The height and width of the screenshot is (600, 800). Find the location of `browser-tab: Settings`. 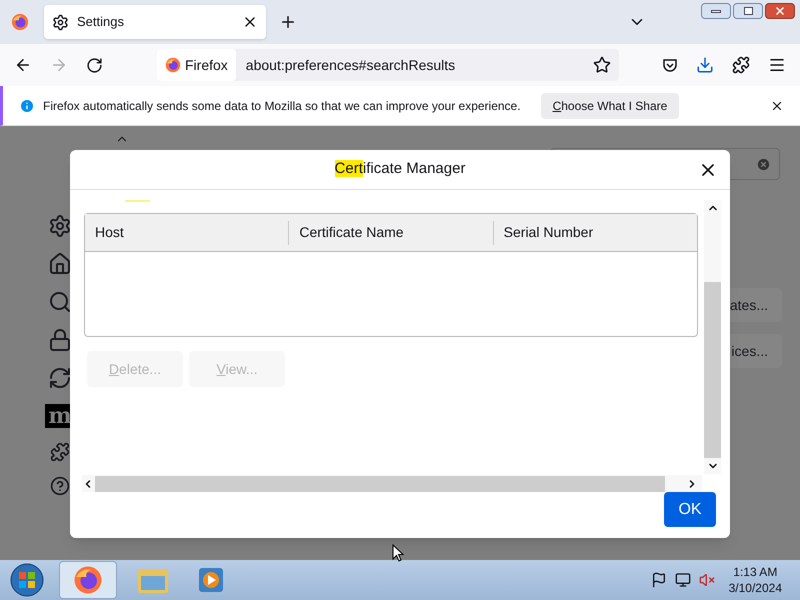

browser-tab: Settings is located at coordinates (155, 22).